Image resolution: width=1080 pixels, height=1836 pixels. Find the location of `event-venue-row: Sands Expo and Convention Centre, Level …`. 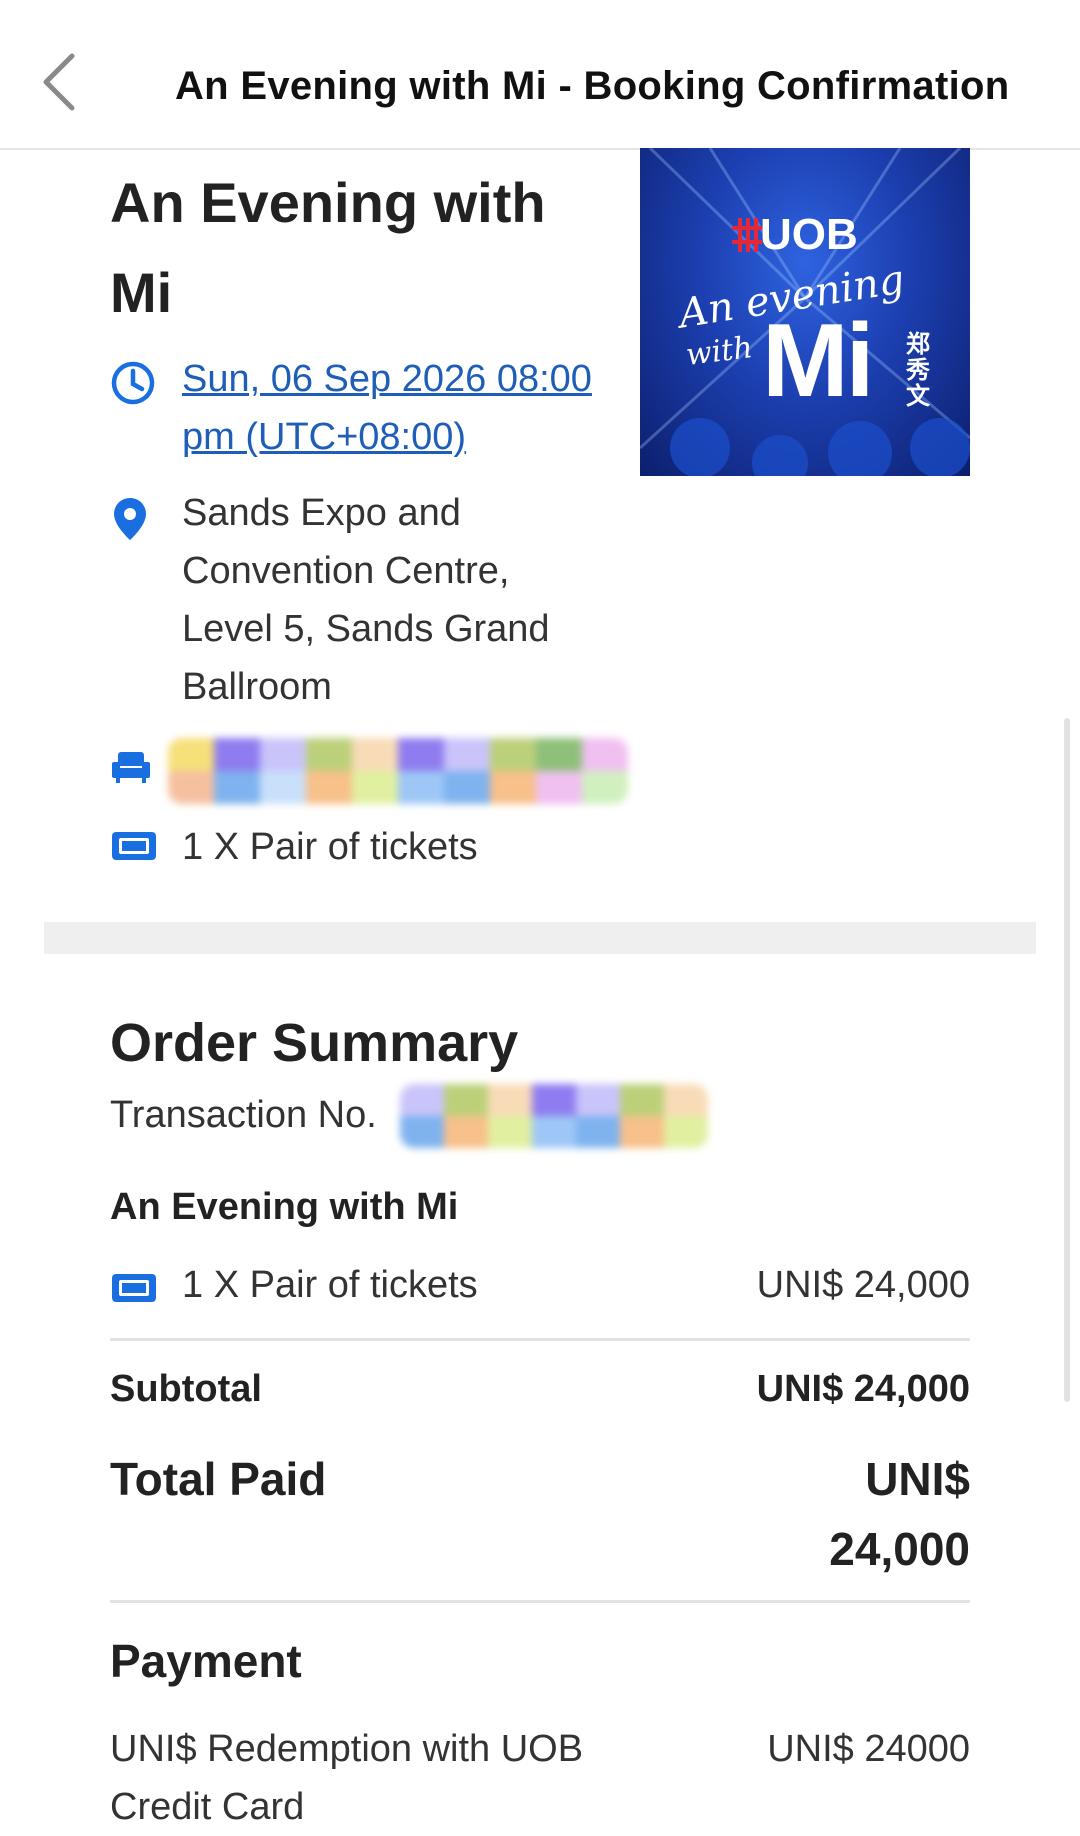

event-venue-row: Sands Expo and Convention Centre, Level … is located at coordinates (375, 604).